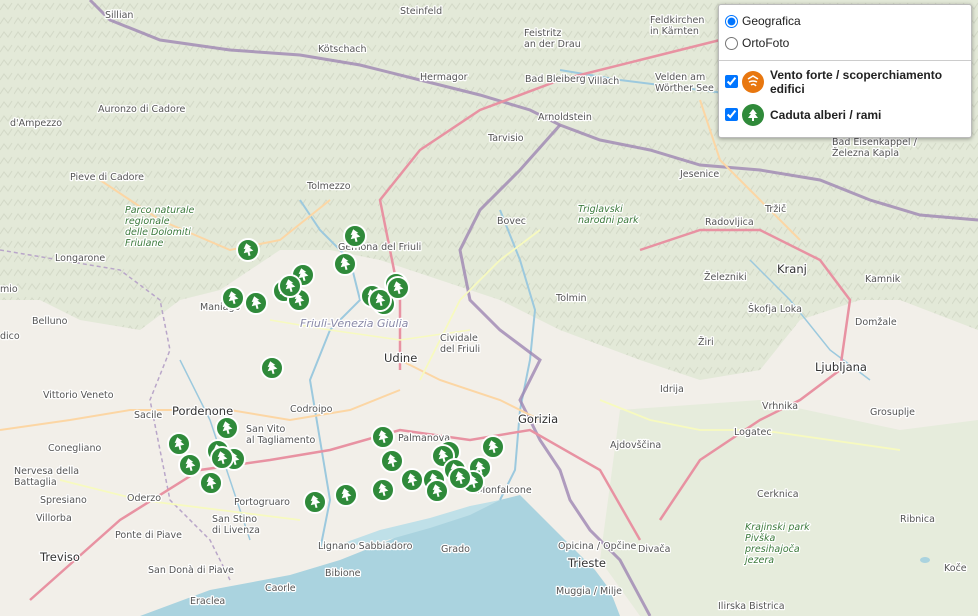 The height and width of the screenshot is (616, 978). Describe the element at coordinates (677, 26) in the screenshot. I see `place-label: Feldkirchen in Kärnten` at that location.